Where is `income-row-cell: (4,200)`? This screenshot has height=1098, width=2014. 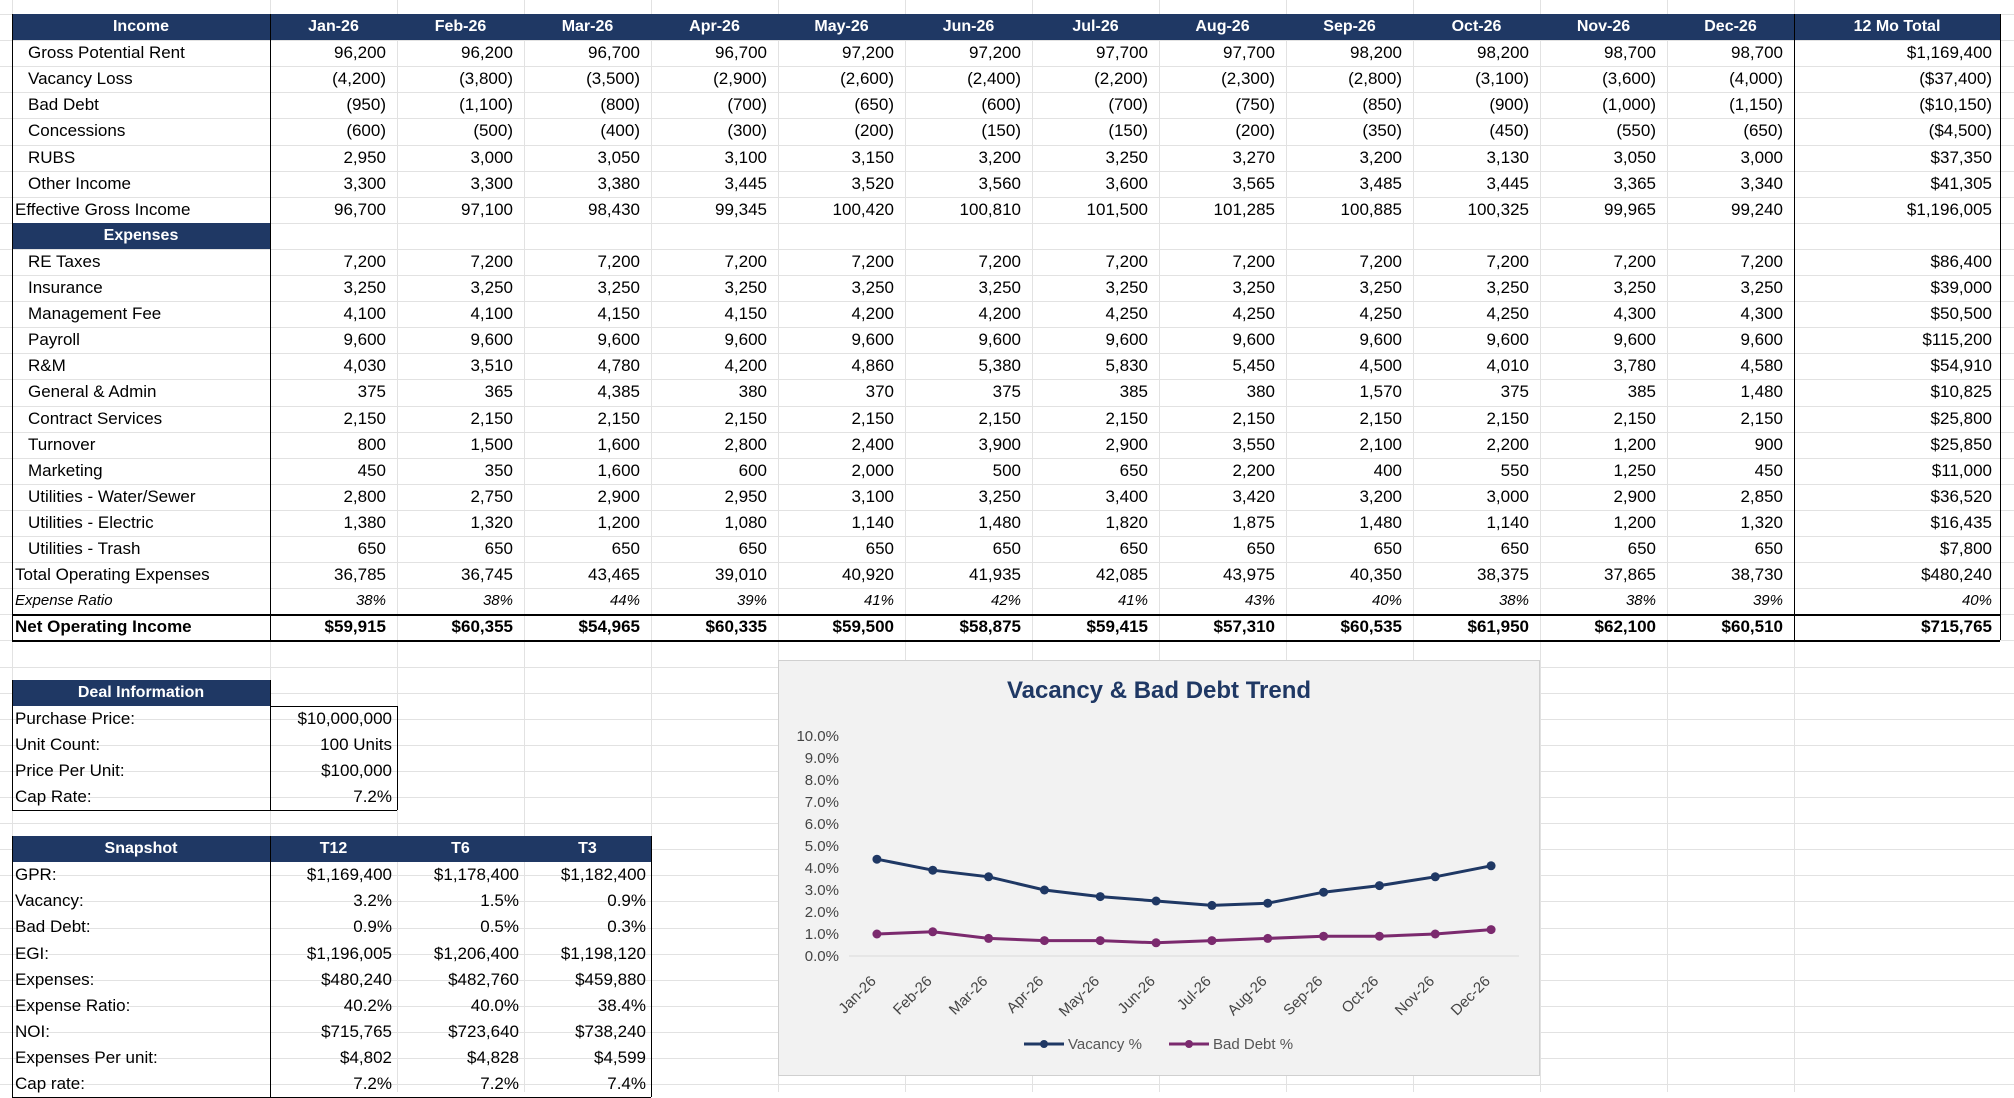
income-row-cell: (4,200) is located at coordinates (333, 79).